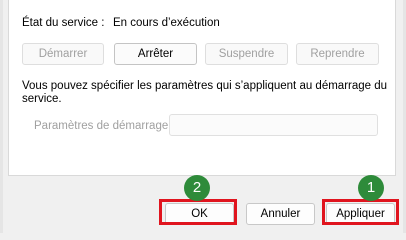  I want to click on ok-highlight-box, so click(198, 212).